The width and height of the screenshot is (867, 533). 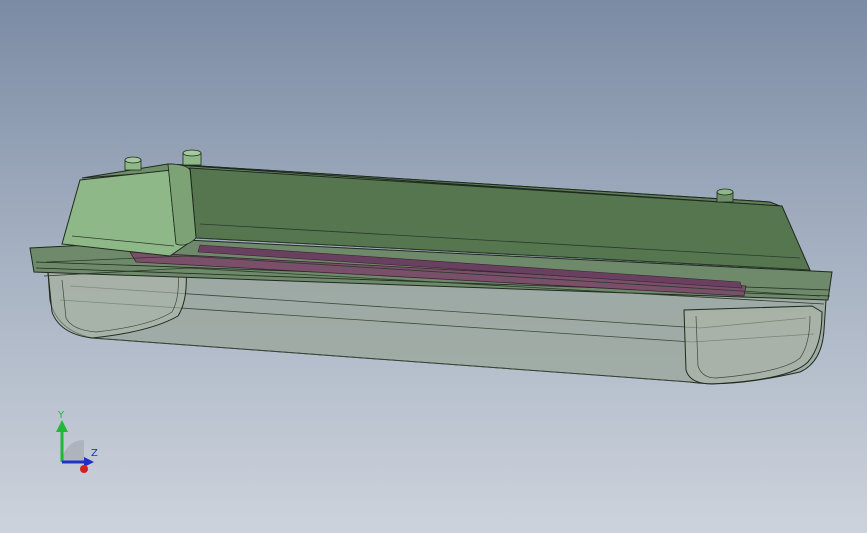 What do you see at coordinates (84, 469) in the screenshot?
I see `x-axis-marker` at bounding box center [84, 469].